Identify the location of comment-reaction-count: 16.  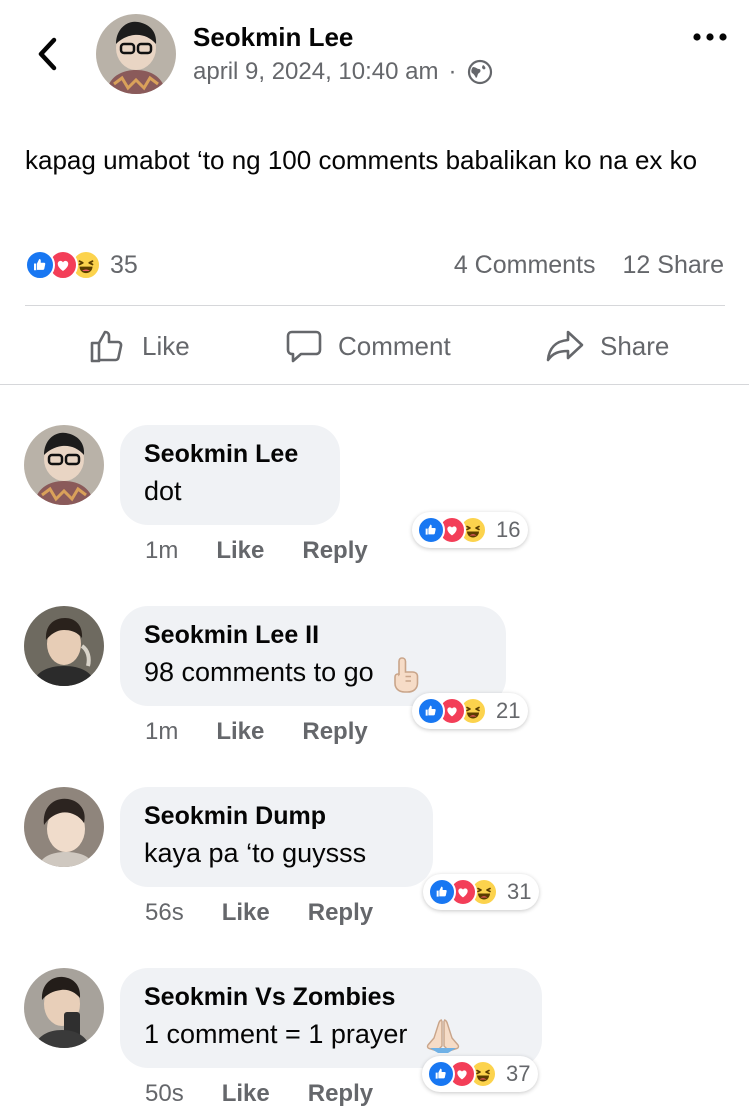
(508, 529).